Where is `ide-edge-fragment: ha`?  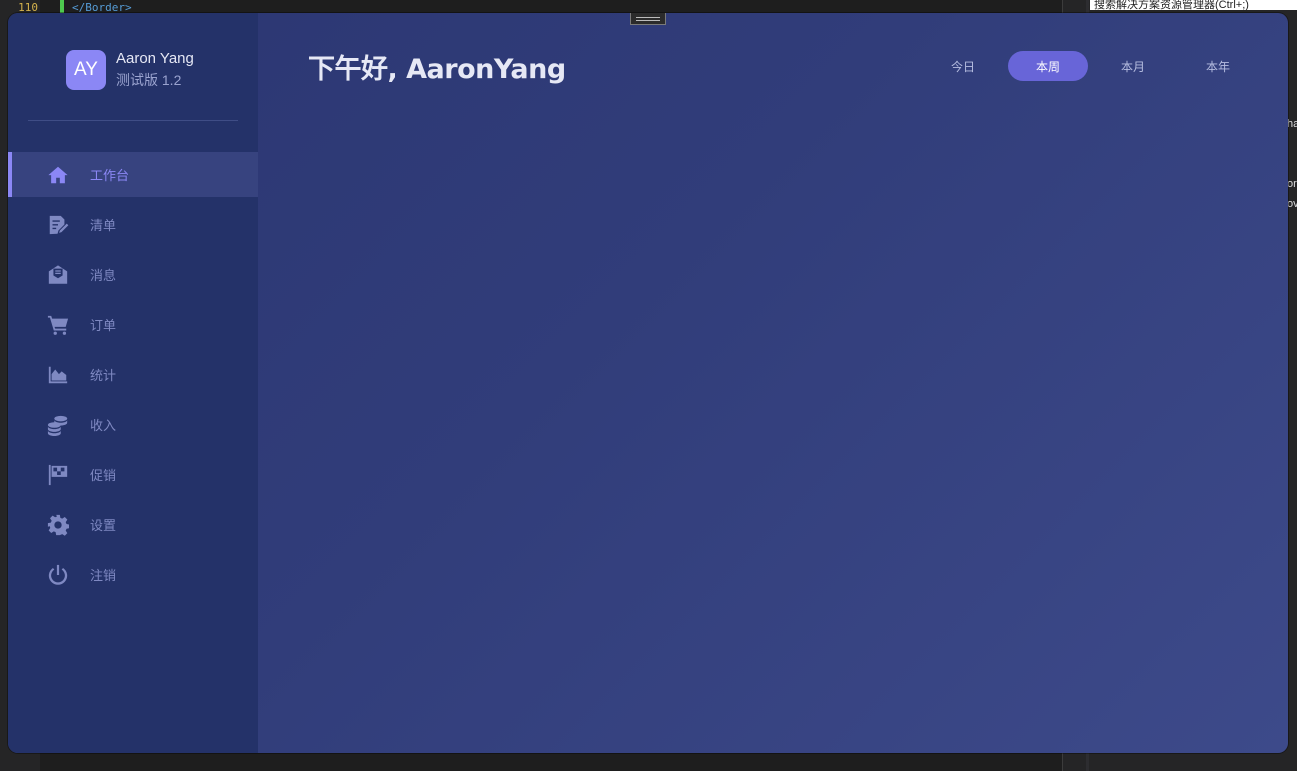 ide-edge-fragment: ha is located at coordinates (1292, 124).